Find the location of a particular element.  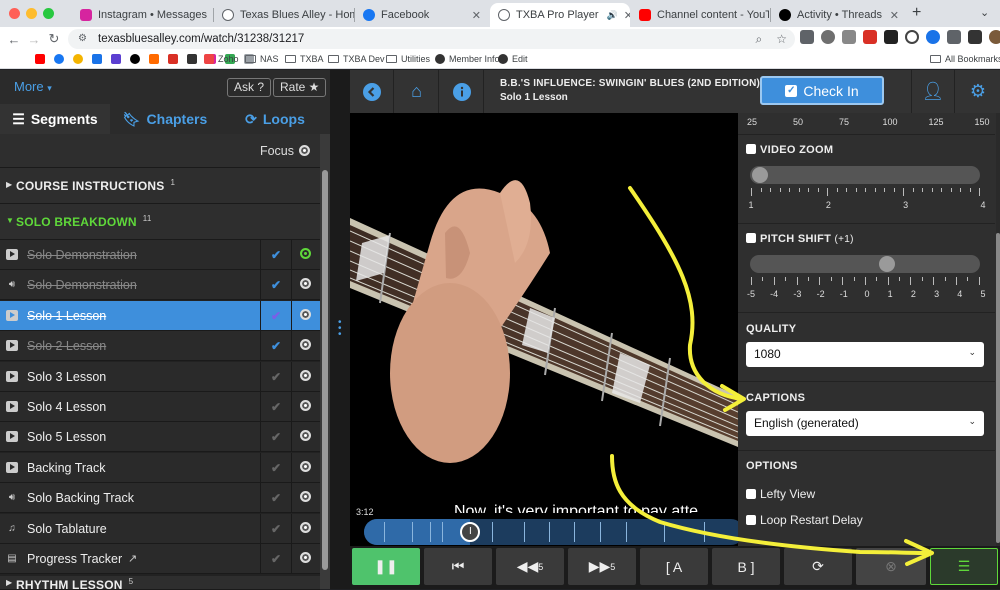

pitch-shift-checkbox is located at coordinates (751, 238).